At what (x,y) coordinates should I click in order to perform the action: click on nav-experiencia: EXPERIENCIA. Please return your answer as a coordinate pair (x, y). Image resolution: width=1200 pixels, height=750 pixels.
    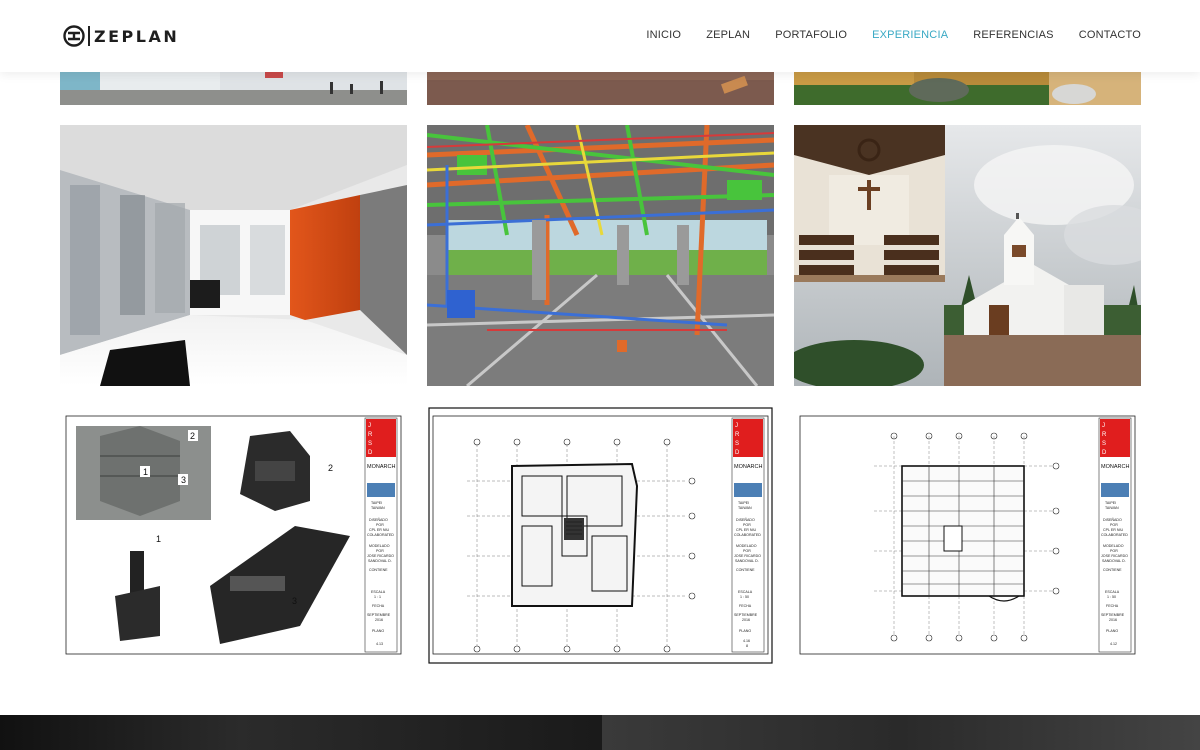
    Looking at the image, I should click on (910, 35).